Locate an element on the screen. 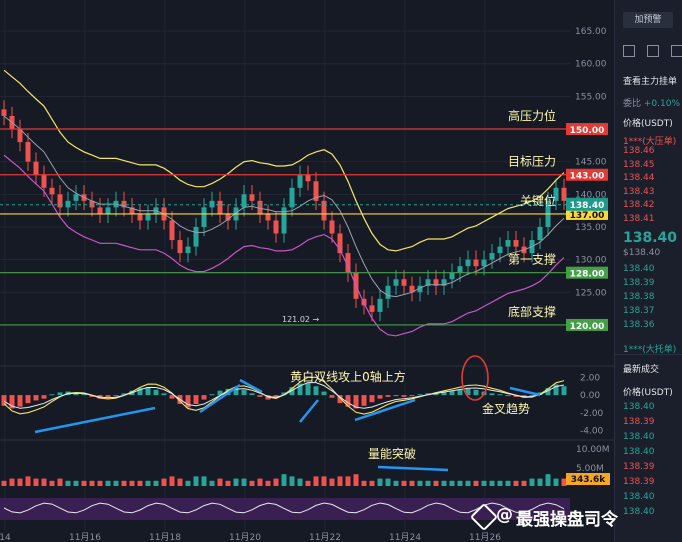 This screenshot has width=682, height=542. y-tick-label: 135.00 is located at coordinates (591, 228).